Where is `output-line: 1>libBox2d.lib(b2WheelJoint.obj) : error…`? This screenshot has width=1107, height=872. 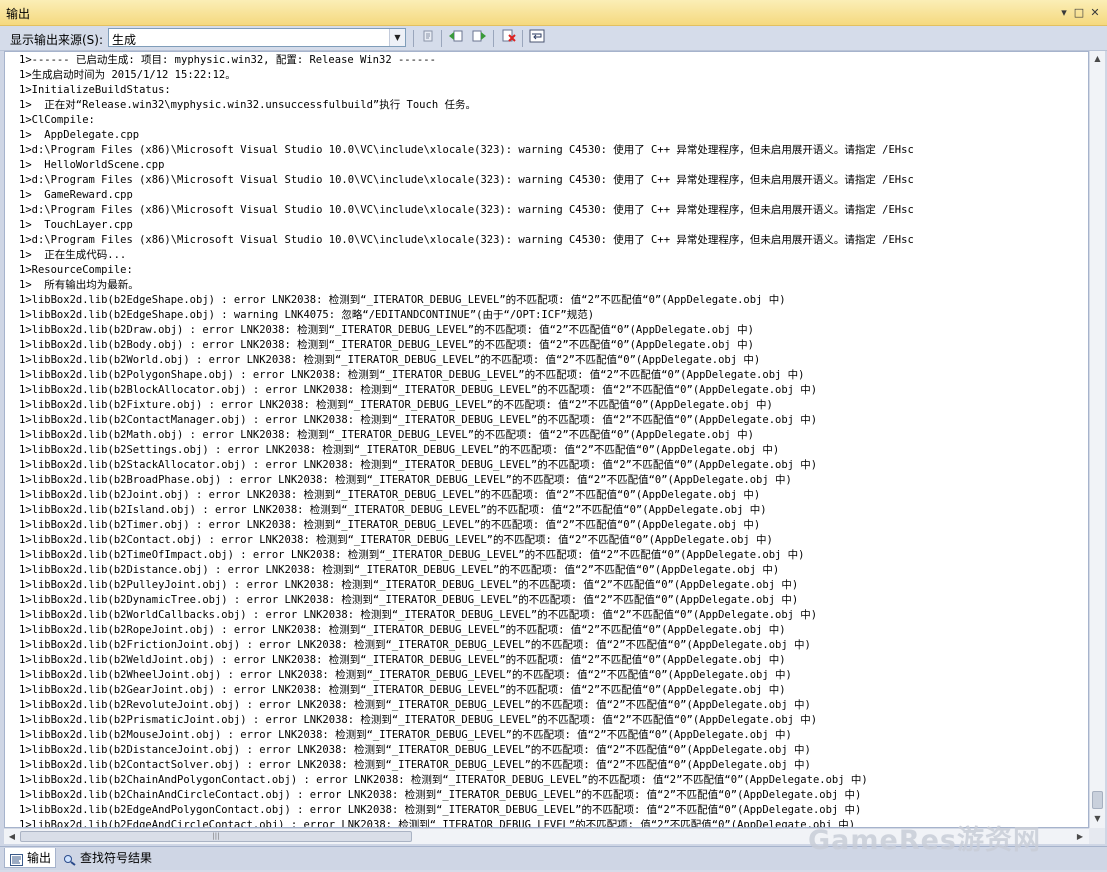 output-line: 1>libBox2d.lib(b2WheelJoint.obj) : error… is located at coordinates (405, 675).